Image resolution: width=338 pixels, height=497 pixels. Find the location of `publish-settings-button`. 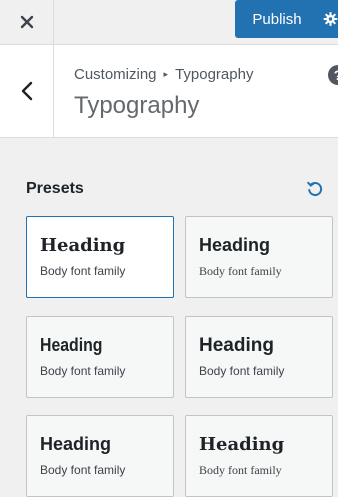

publish-settings-button is located at coordinates (328, 19).